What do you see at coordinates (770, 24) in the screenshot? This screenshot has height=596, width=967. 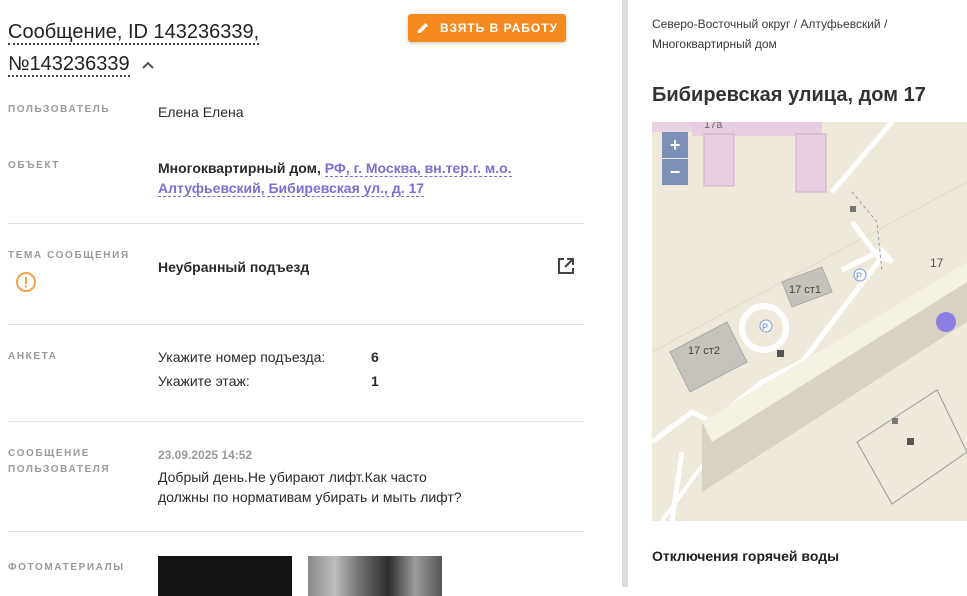 I see `breadcrumb-line1: Северо-Восточный округ / Алтуфьевский /` at bounding box center [770, 24].